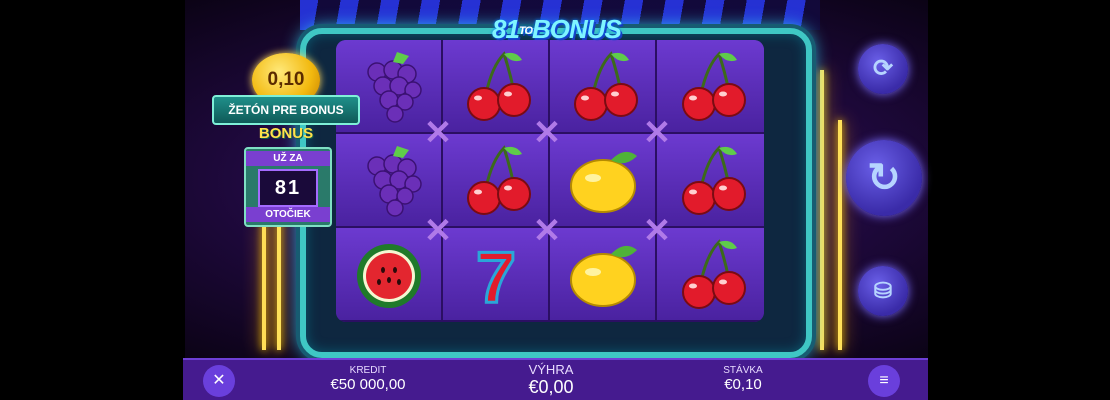 This screenshot has height=400, width=1110. I want to click on bonus-title: BONUS, so click(286, 133).